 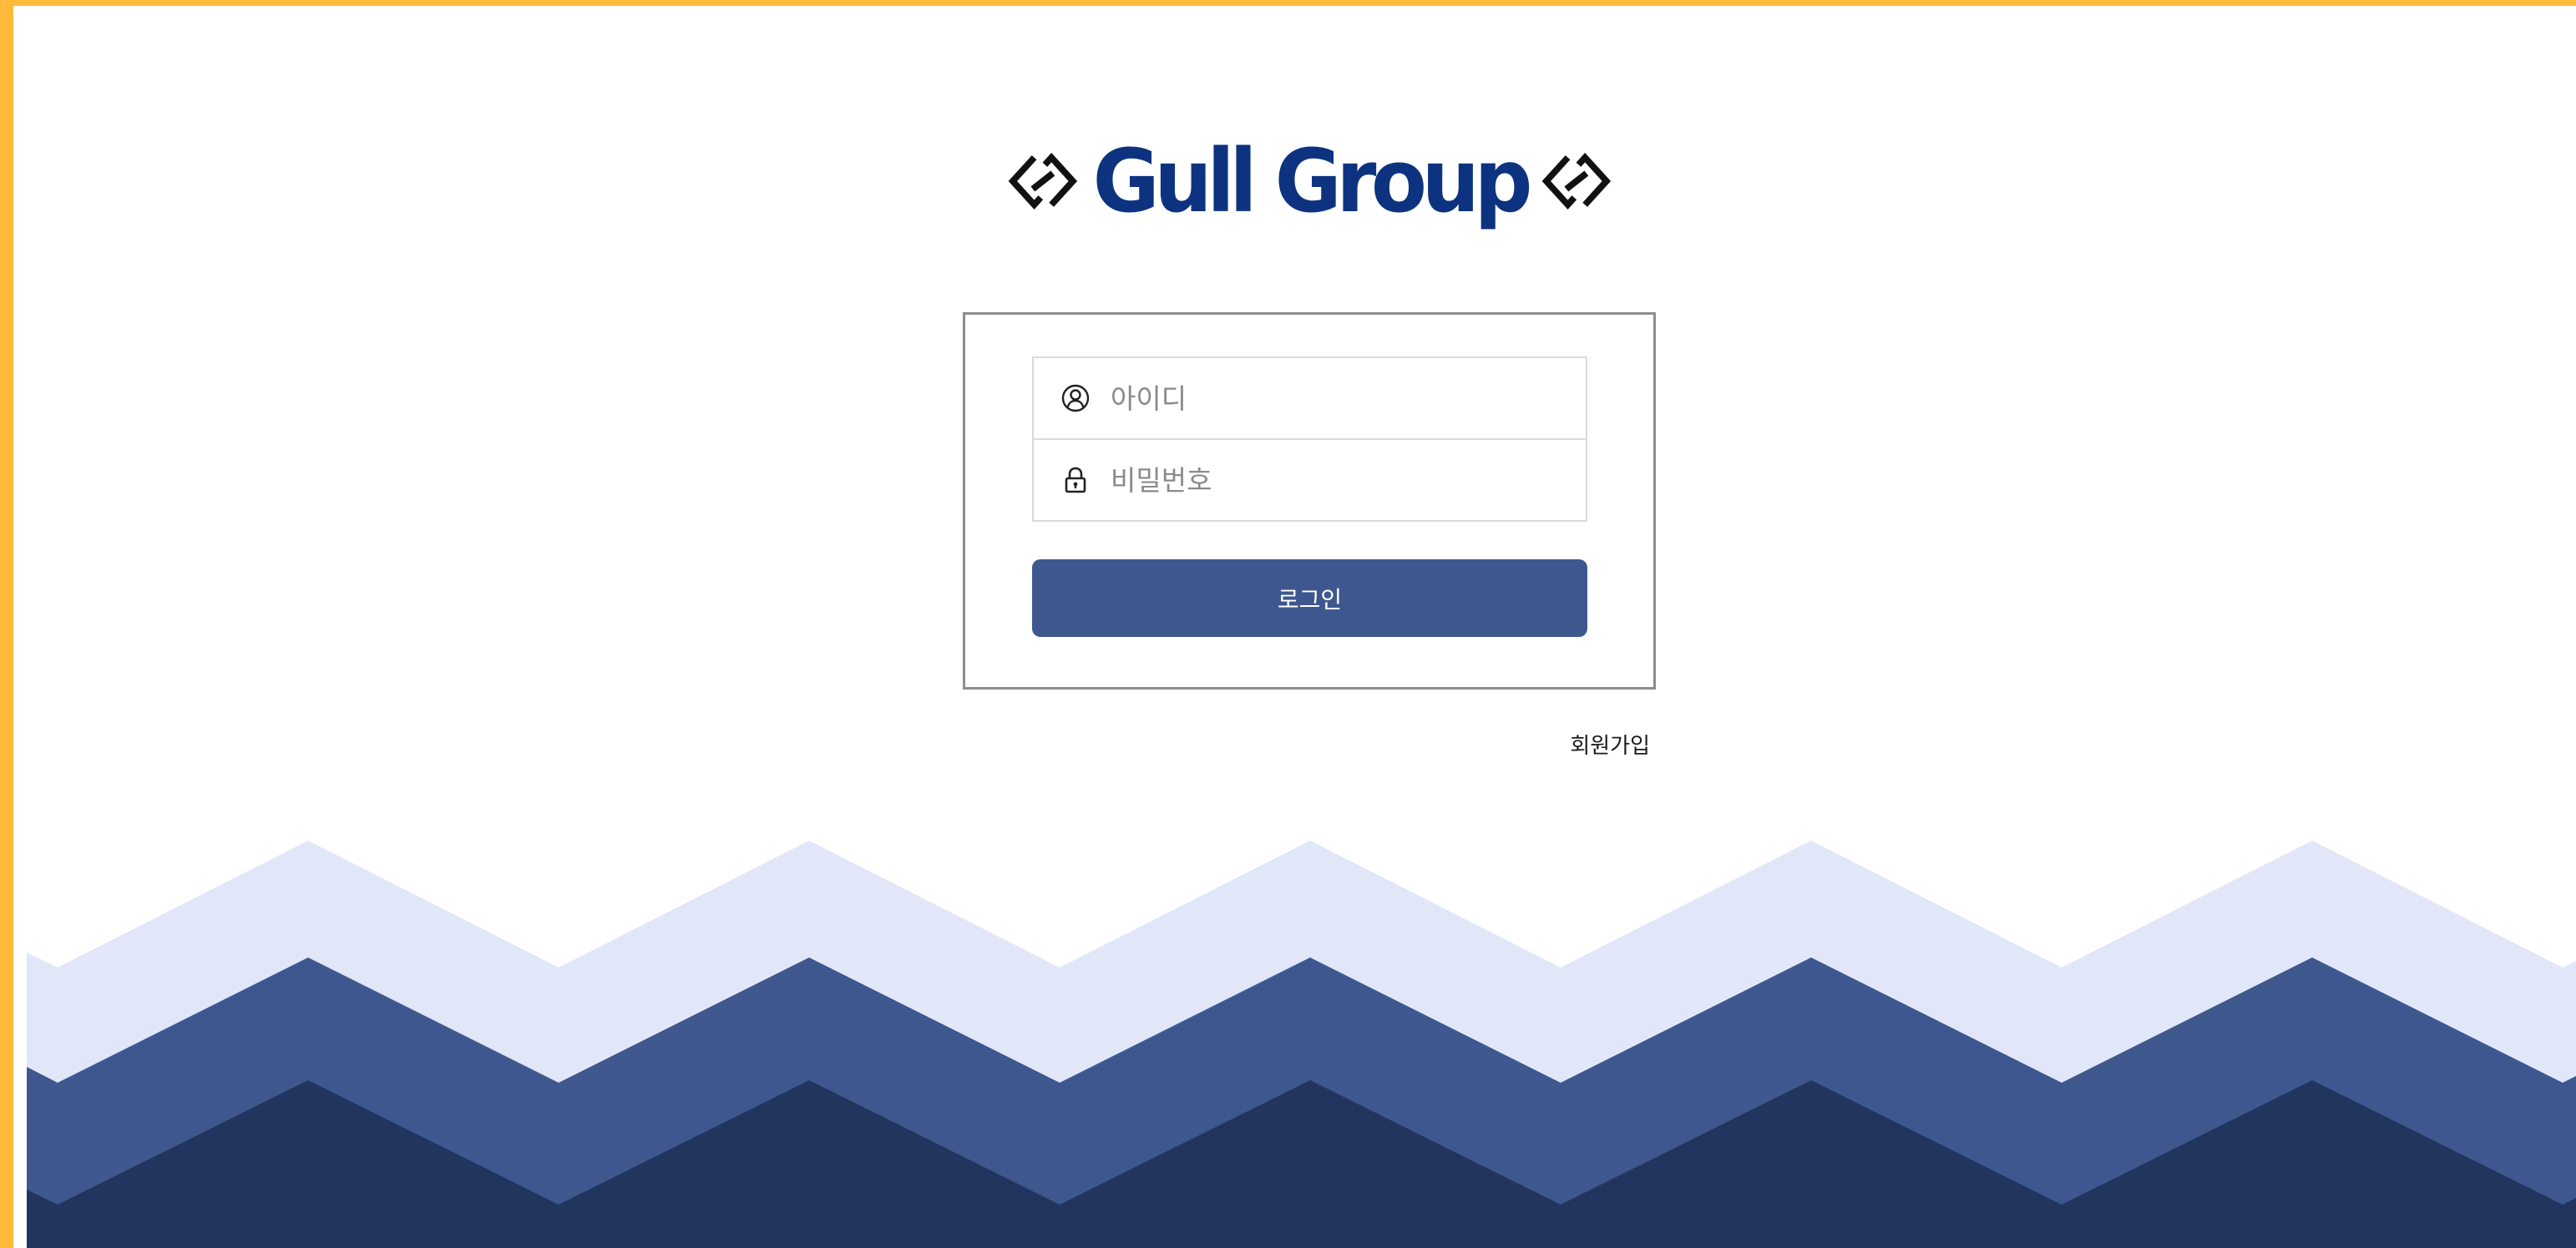 I want to click on lock-icon, so click(x=1075, y=480).